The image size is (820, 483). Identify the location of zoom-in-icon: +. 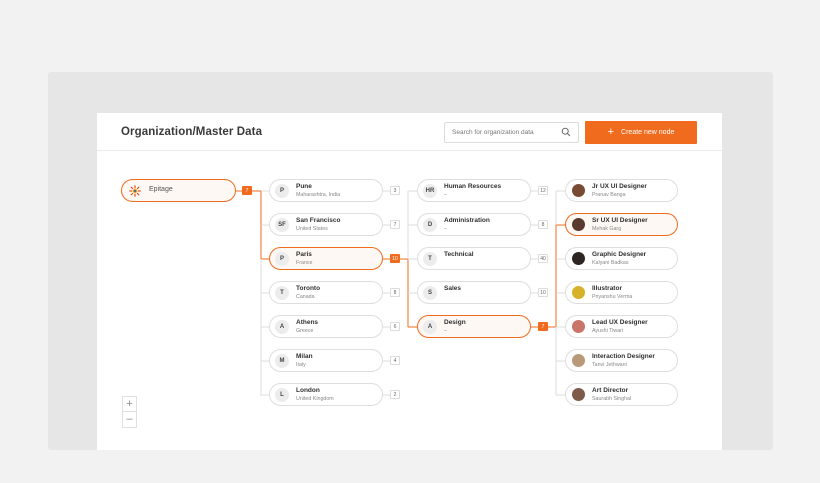
(129, 404).